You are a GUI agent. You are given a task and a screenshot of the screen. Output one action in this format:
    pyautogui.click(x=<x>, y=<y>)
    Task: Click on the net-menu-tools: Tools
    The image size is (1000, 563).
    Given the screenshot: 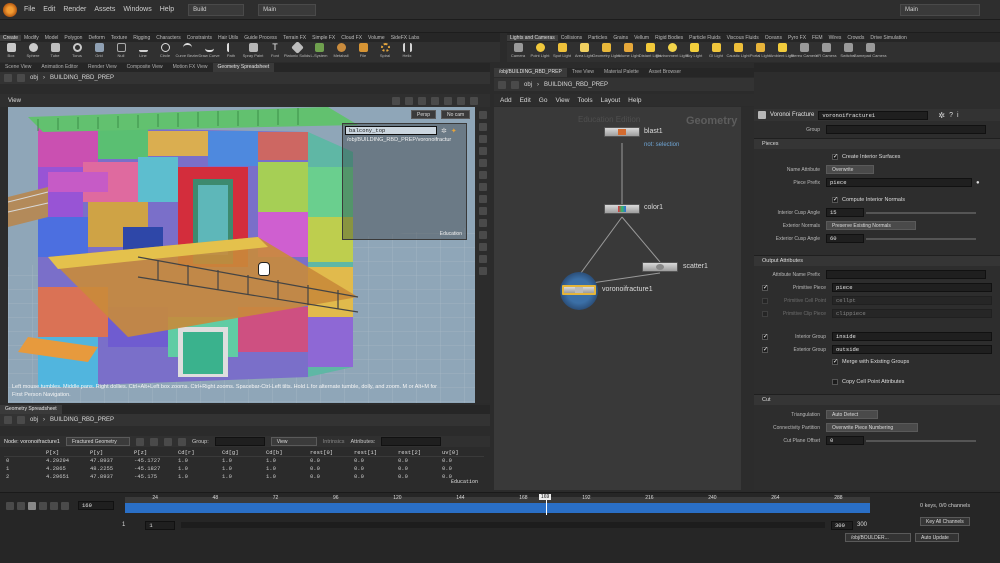 What is the action you would take?
    pyautogui.click(x=584, y=100)
    